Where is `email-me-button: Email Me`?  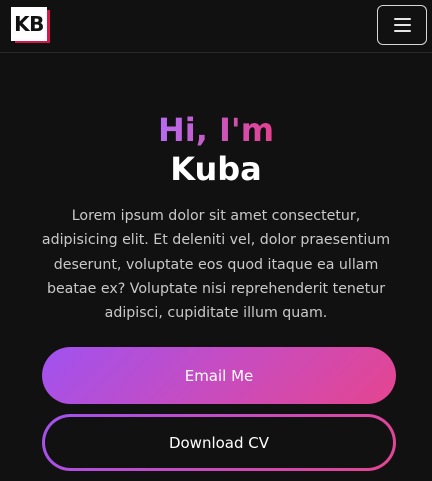
email-me-button: Email Me is located at coordinates (219, 375).